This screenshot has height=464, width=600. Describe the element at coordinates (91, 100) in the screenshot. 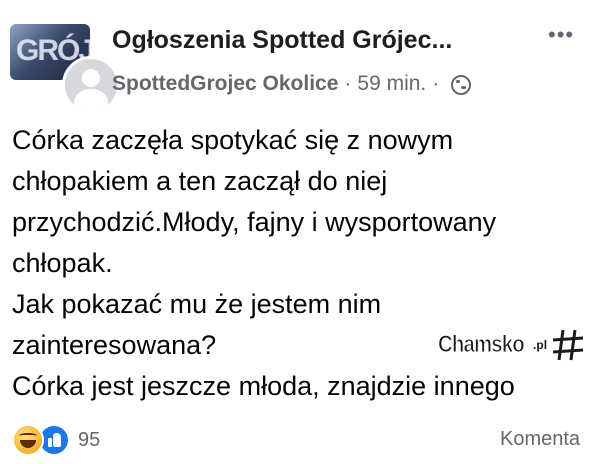

I see `avatar-body` at that location.